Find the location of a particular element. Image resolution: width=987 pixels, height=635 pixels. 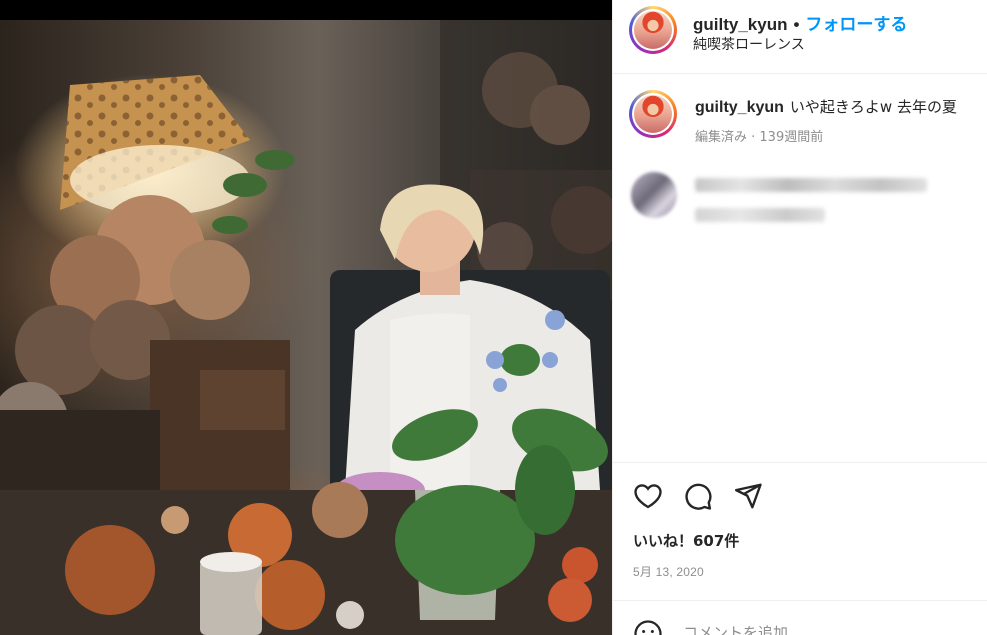

location-link: 純喫茶ローレンス is located at coordinates (749, 44).